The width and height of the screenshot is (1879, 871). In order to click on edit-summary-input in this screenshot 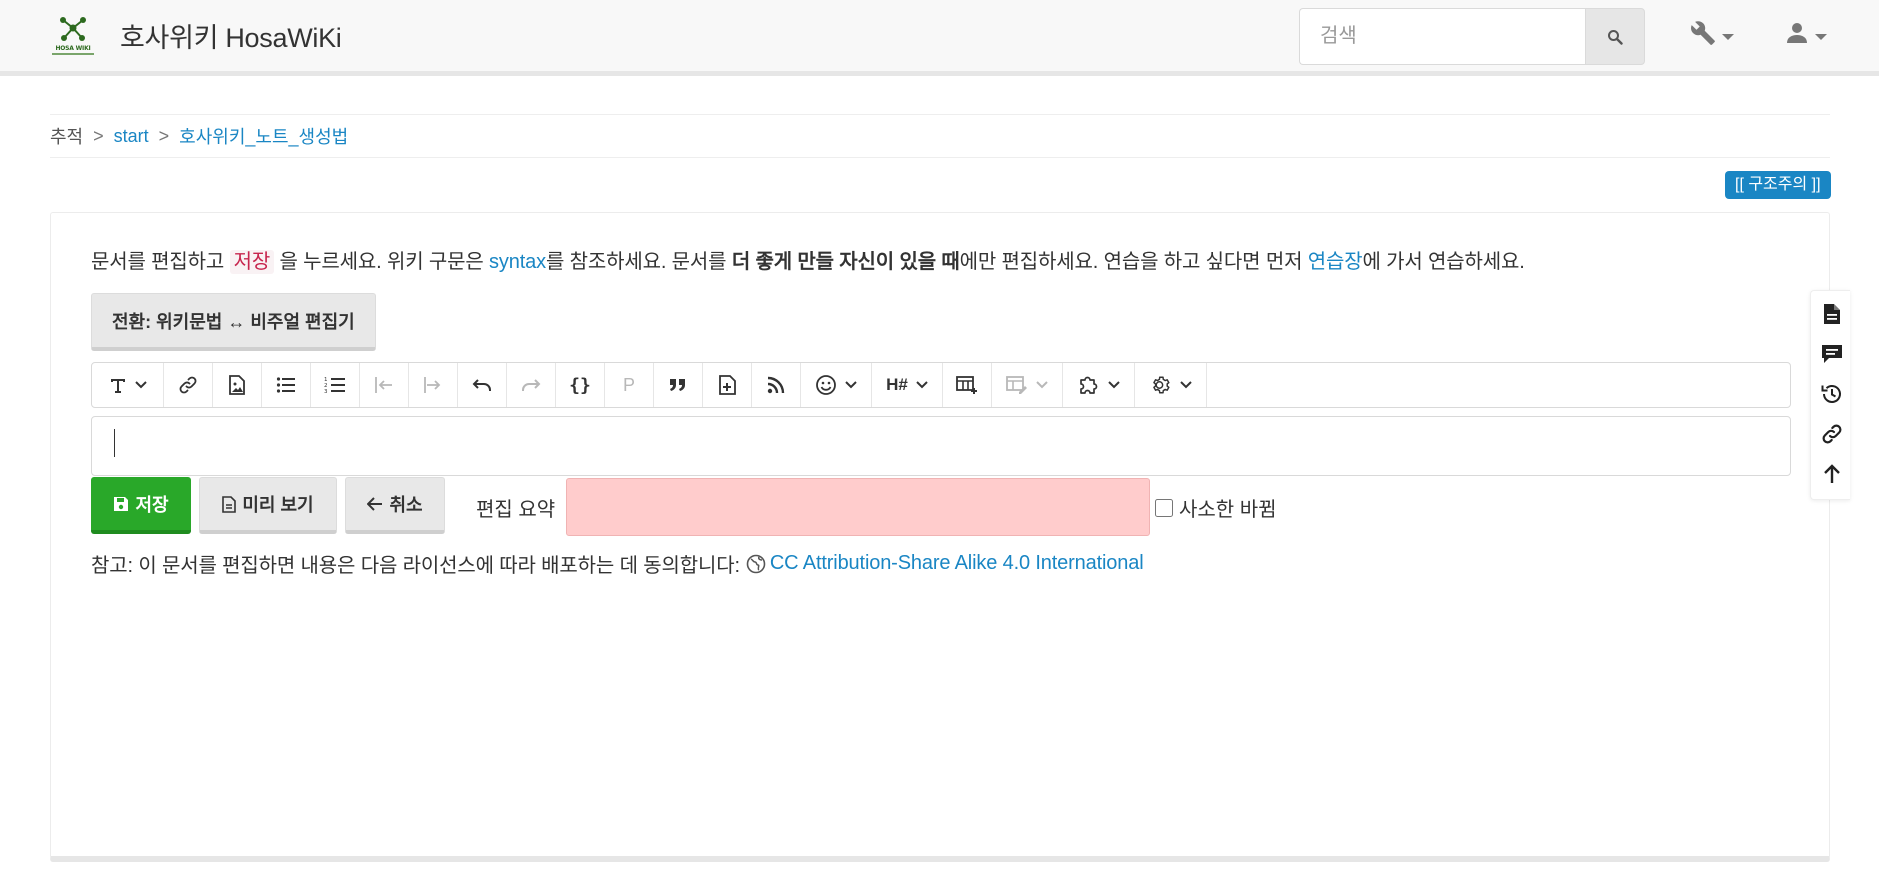, I will do `click(858, 507)`.